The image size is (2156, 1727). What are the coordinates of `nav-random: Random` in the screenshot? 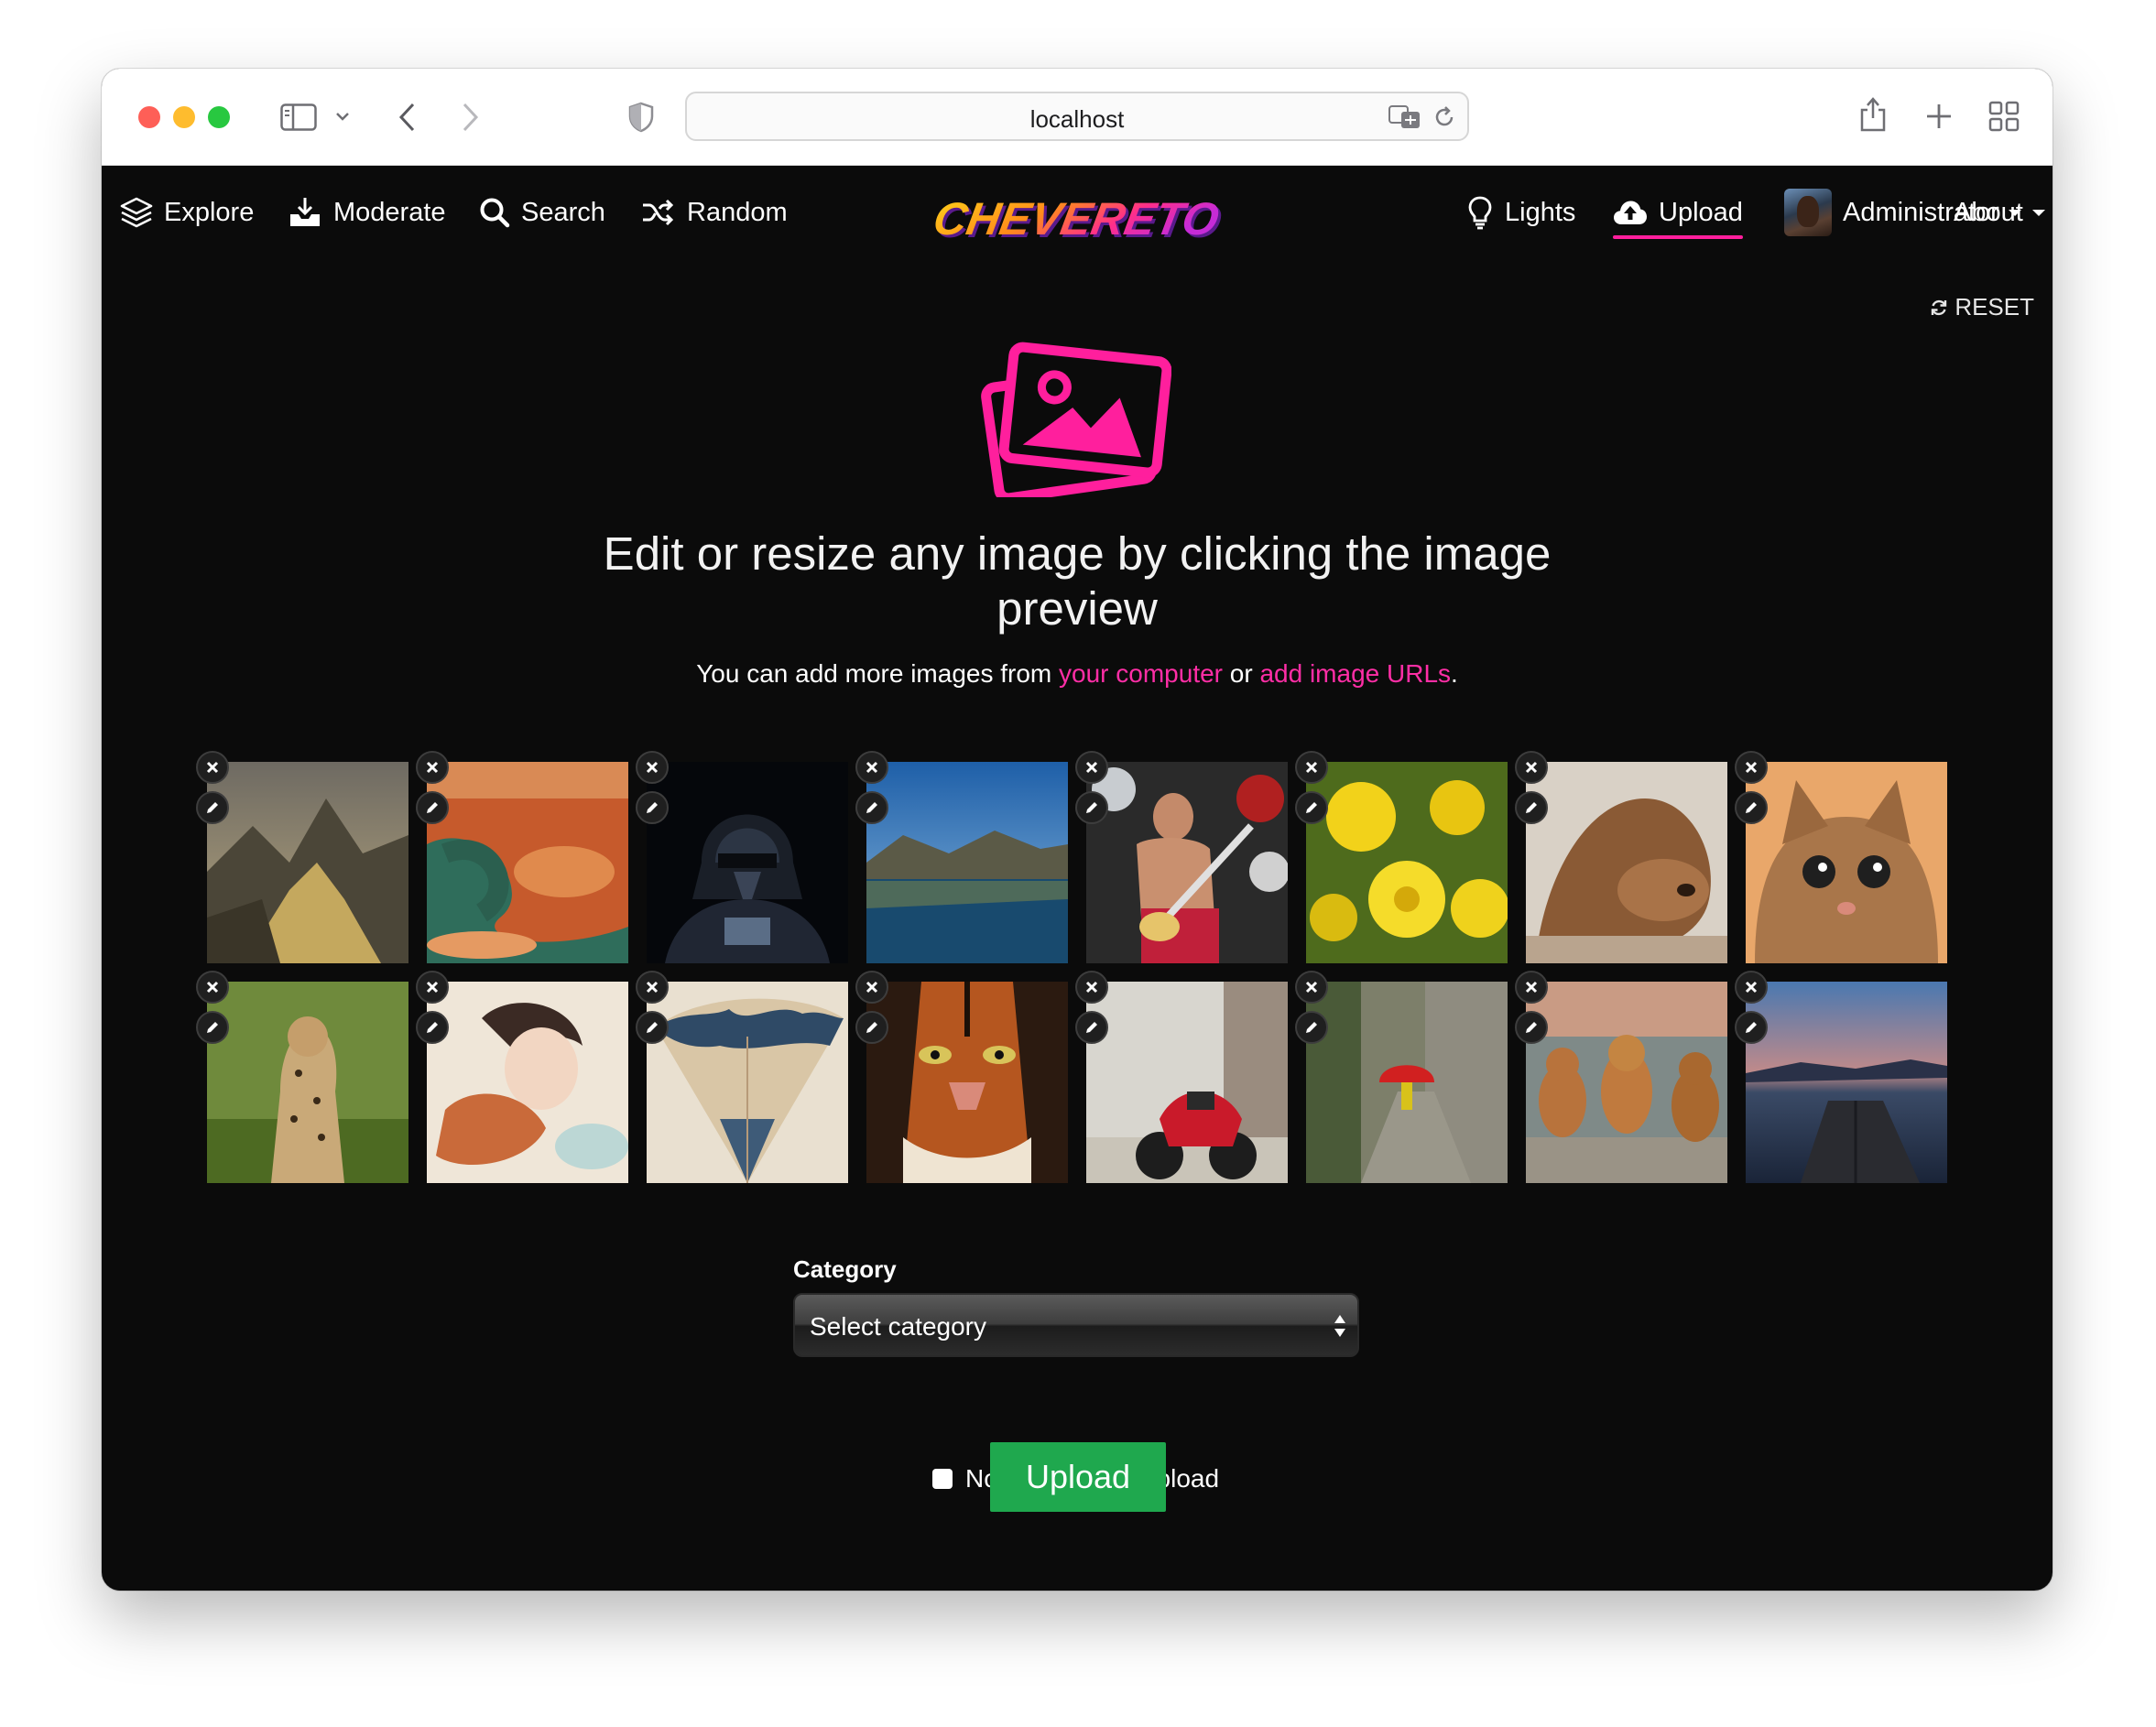 It's located at (714, 213).